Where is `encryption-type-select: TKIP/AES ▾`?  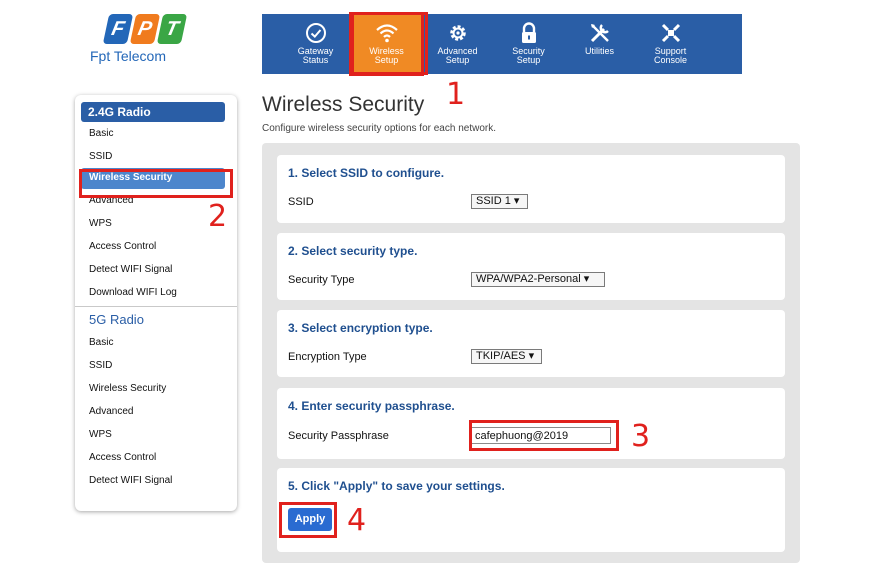
encryption-type-select: TKIP/AES ▾ is located at coordinates (506, 356).